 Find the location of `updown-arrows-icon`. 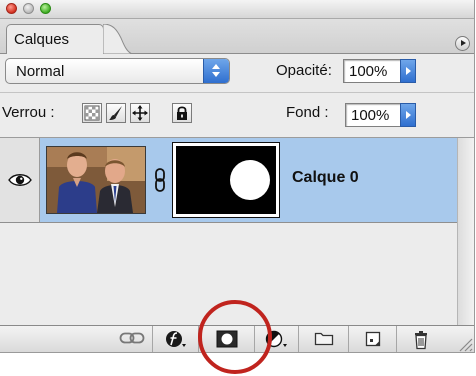

updown-arrows-icon is located at coordinates (216, 71).